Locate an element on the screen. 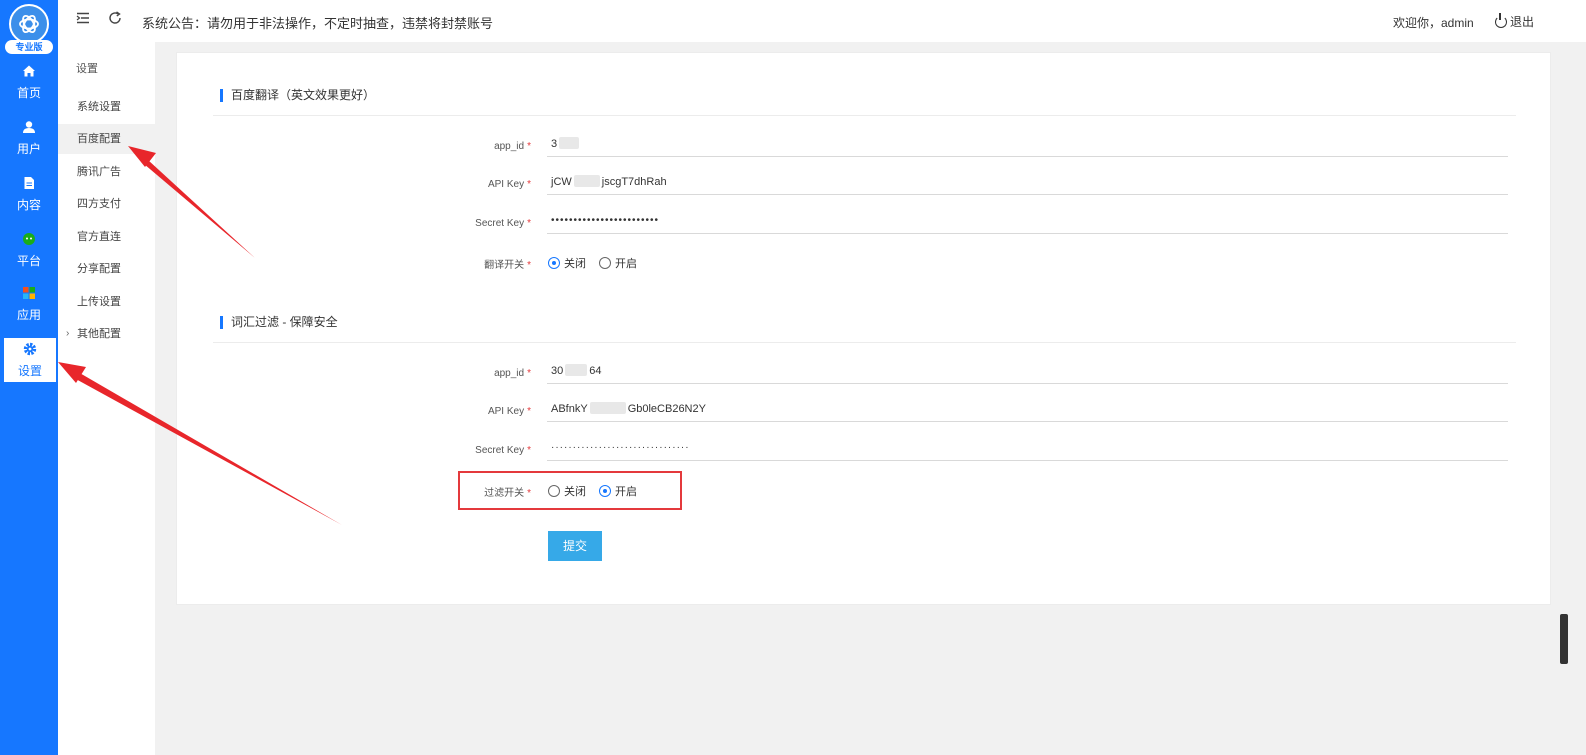  nav-users: 用户 is located at coordinates (29, 147).